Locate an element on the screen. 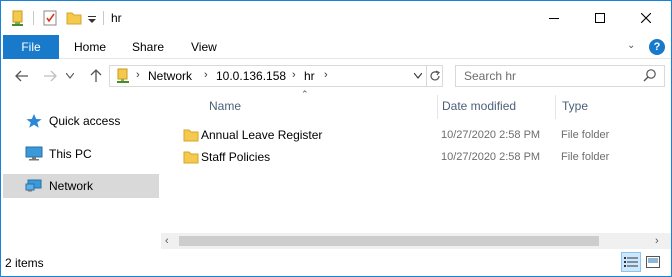  up-button is located at coordinates (96, 76).